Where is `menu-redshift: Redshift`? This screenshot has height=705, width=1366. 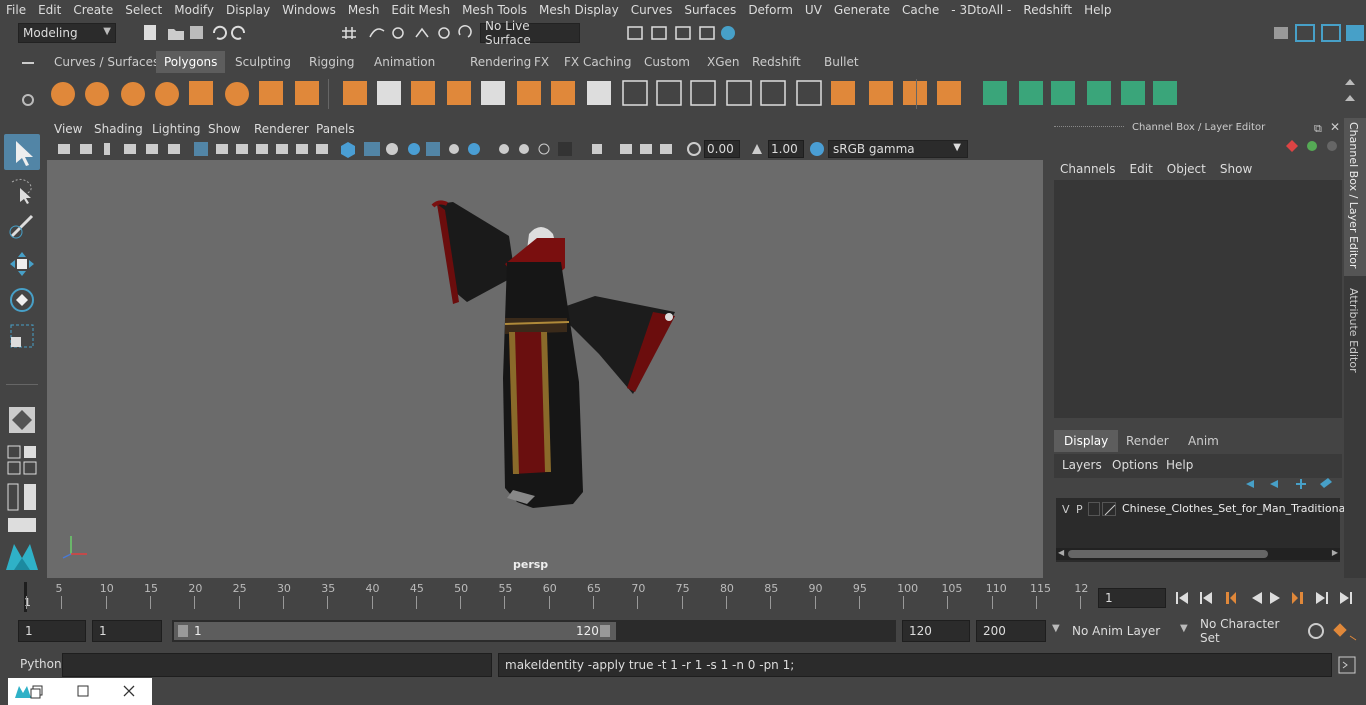 menu-redshift: Redshift is located at coordinates (1047, 10).